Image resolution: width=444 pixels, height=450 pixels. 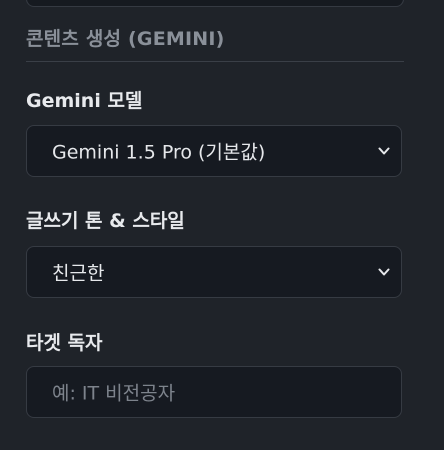 What do you see at coordinates (215, 3) in the screenshot?
I see `previous-field` at bounding box center [215, 3].